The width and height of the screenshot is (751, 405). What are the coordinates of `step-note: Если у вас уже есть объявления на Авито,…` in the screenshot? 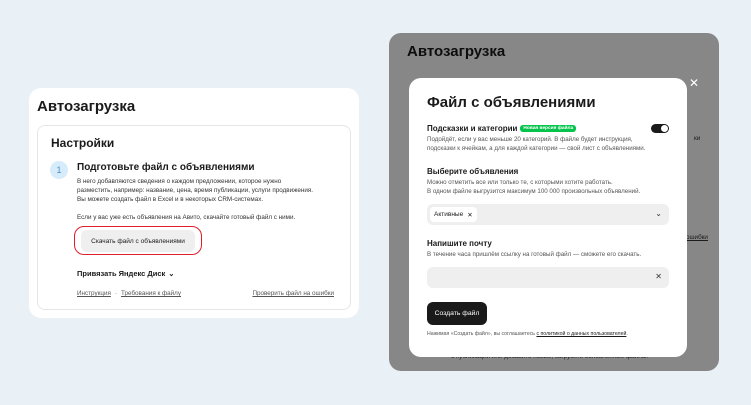 It's located at (186, 217).